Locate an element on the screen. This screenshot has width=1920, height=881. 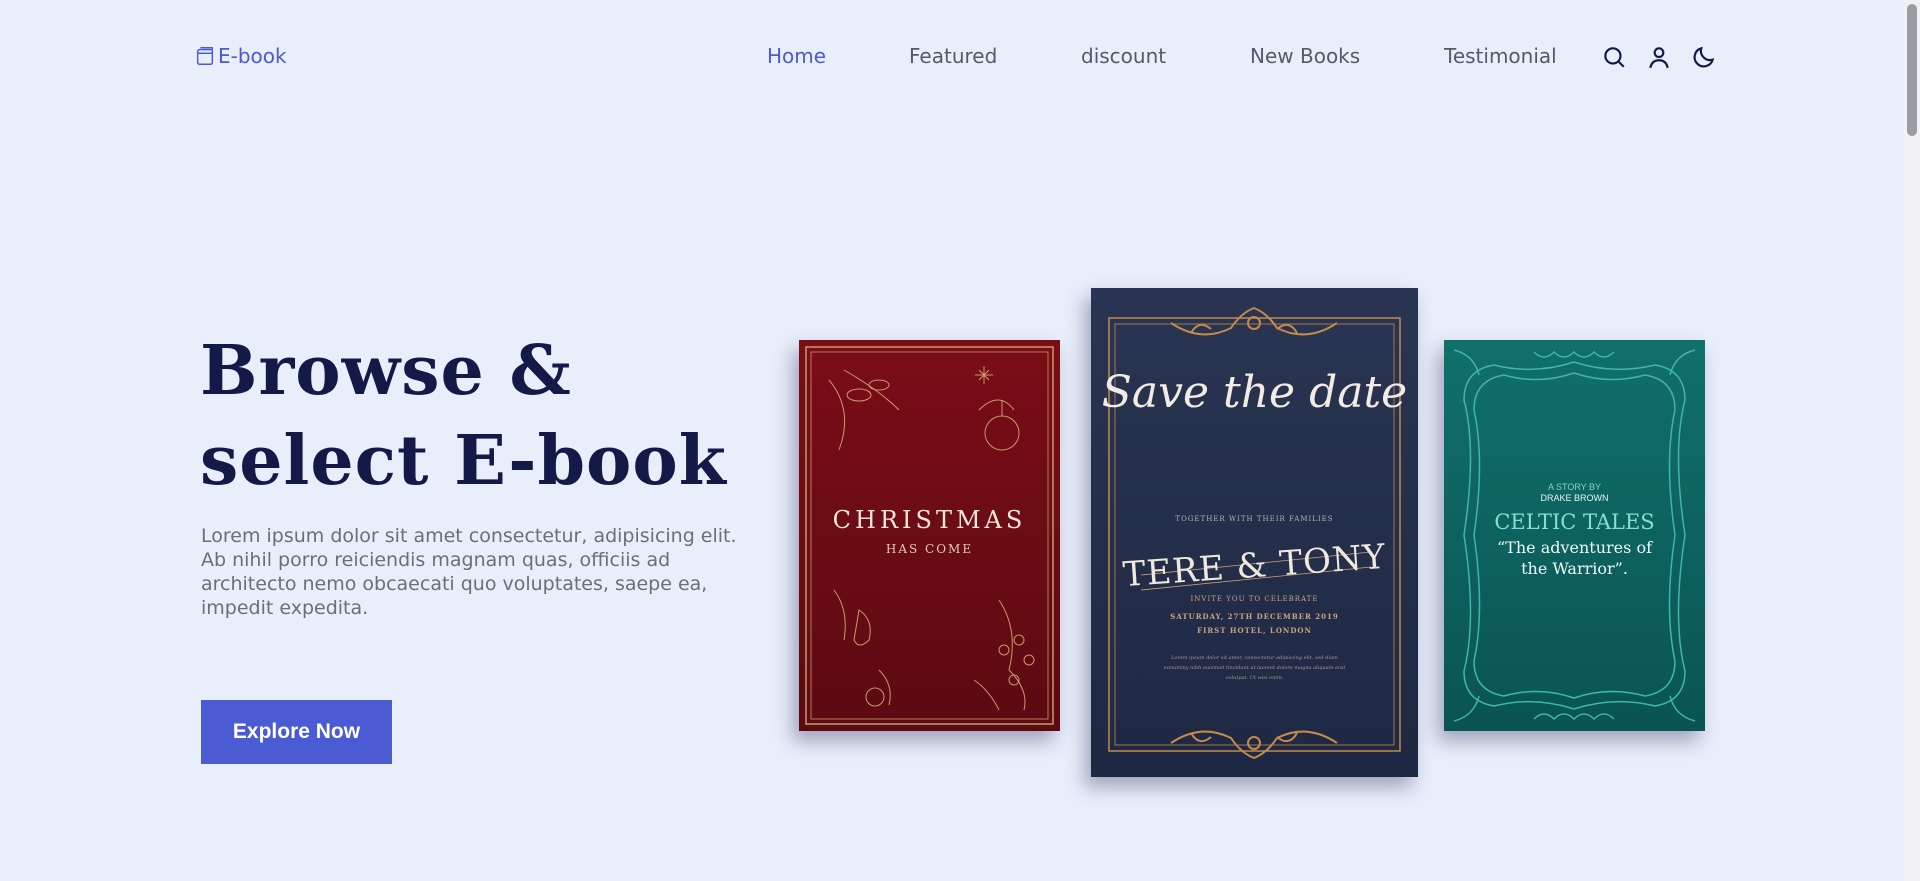
moon-icon is located at coordinates (1704, 57).